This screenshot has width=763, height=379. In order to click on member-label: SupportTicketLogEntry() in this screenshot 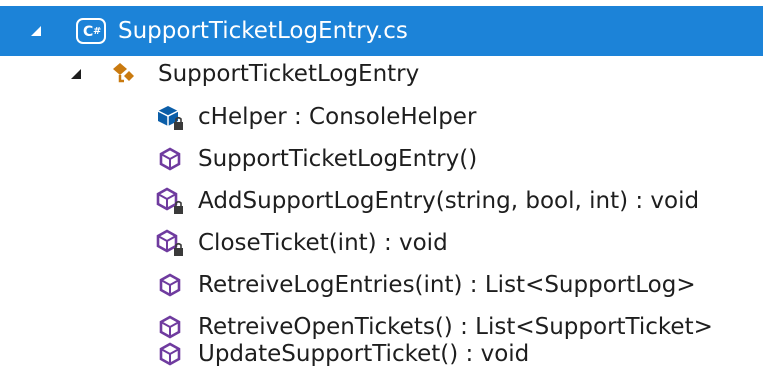, I will do `click(338, 159)`.